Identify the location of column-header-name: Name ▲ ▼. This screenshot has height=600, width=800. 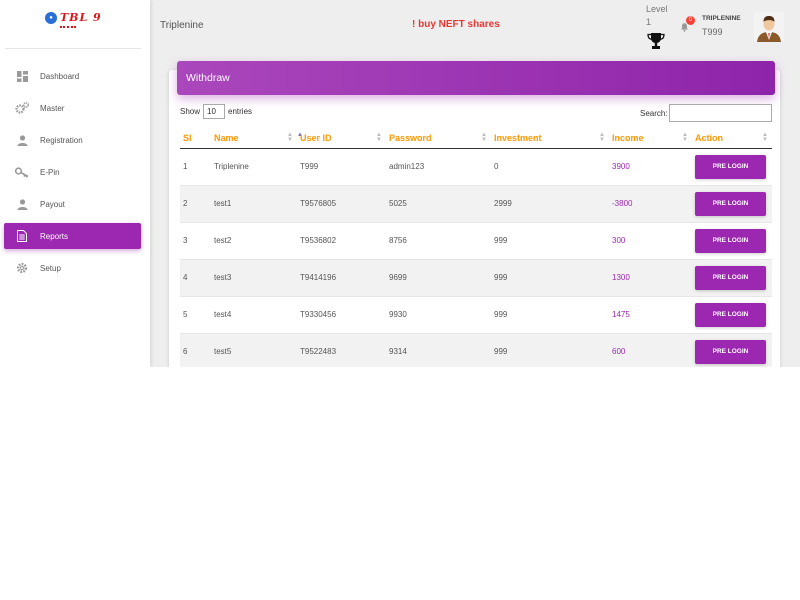
(254, 139).